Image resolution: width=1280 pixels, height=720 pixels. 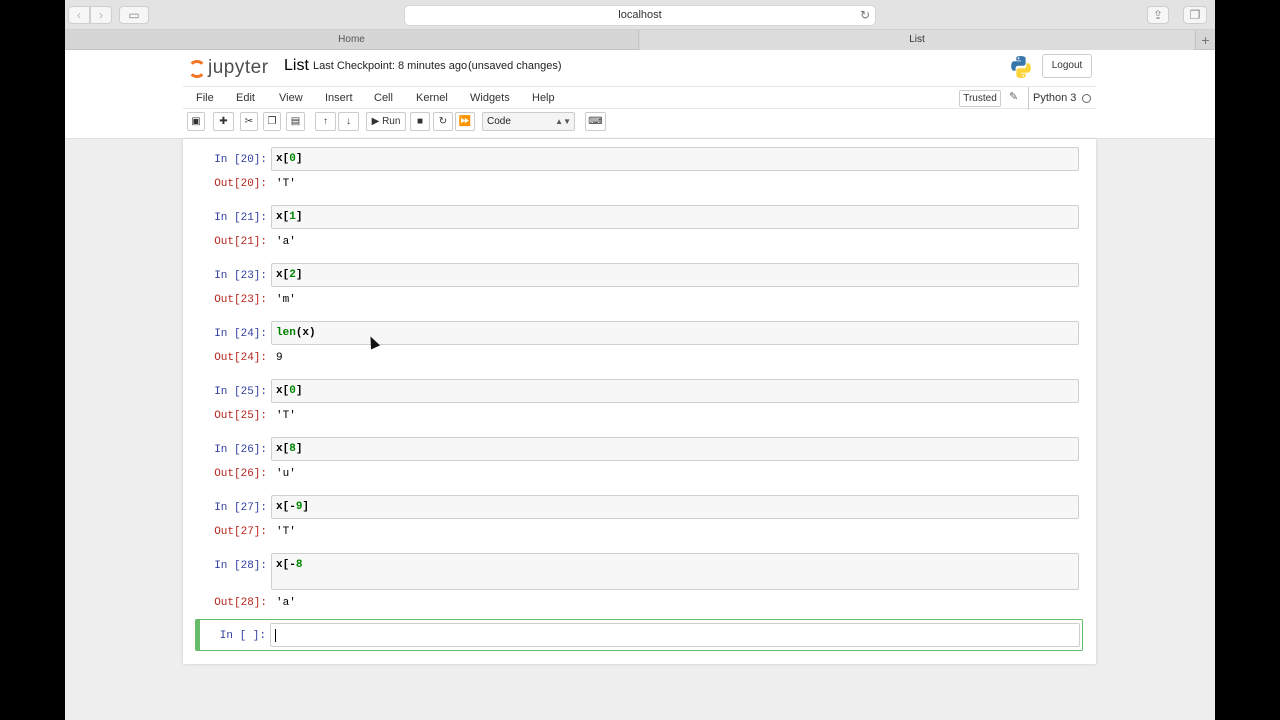 What do you see at coordinates (499, 121) in the screenshot?
I see `cell-type-value: Code` at bounding box center [499, 121].